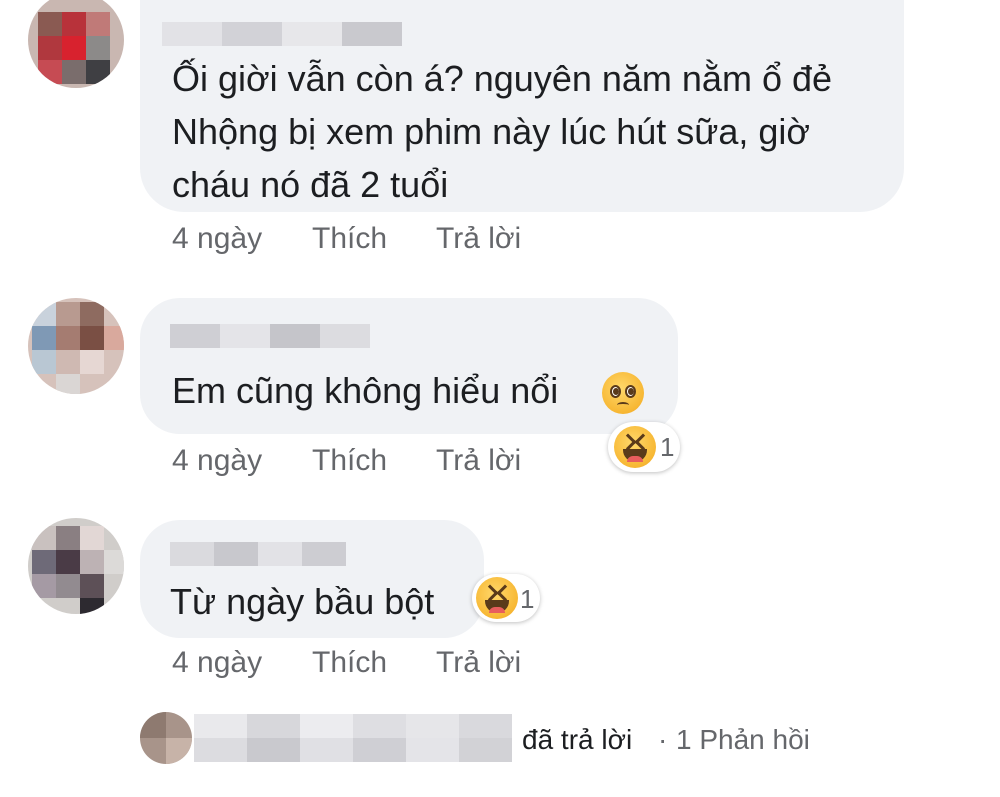 The width and height of the screenshot is (1000, 797). I want to click on comment-text-line: cháu nó đã 2 tuổi, so click(310, 184).